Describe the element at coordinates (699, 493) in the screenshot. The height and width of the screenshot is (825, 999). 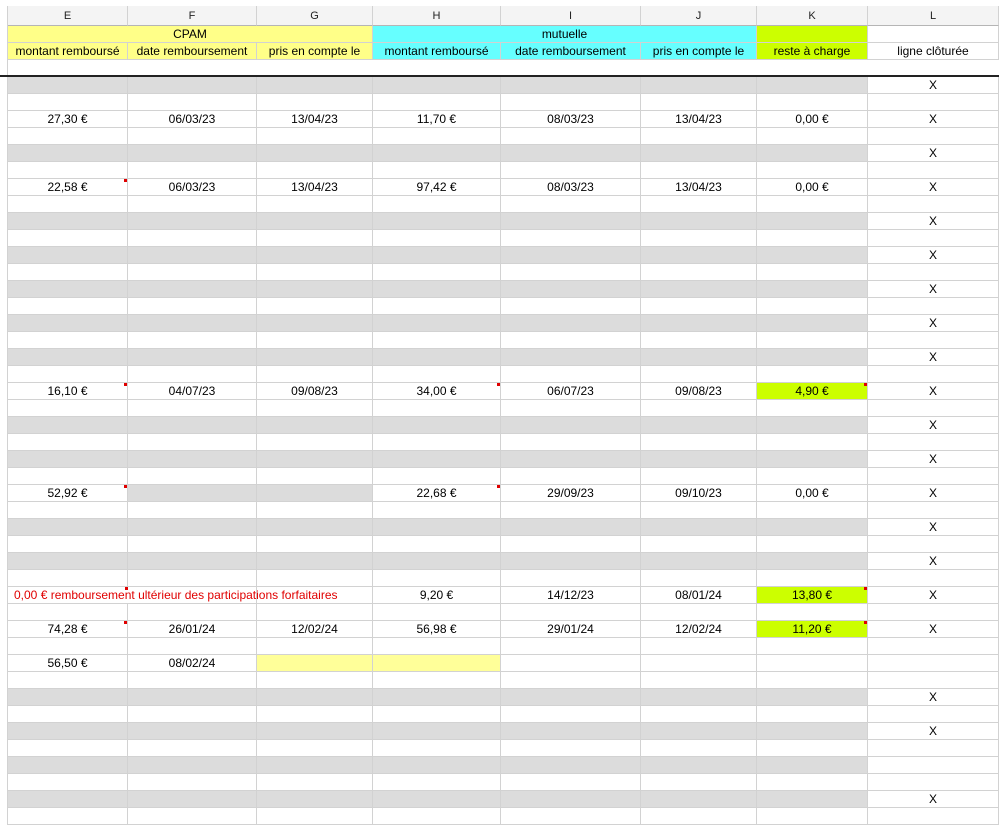
I see `cell-j: 09/10/23` at that location.